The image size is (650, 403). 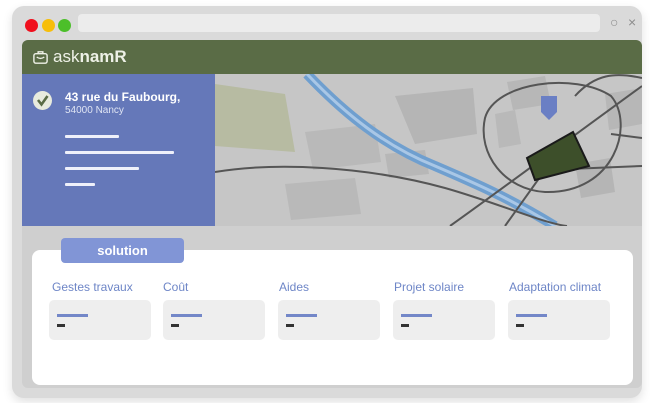 What do you see at coordinates (31, 25) in the screenshot?
I see `close-window-button` at bounding box center [31, 25].